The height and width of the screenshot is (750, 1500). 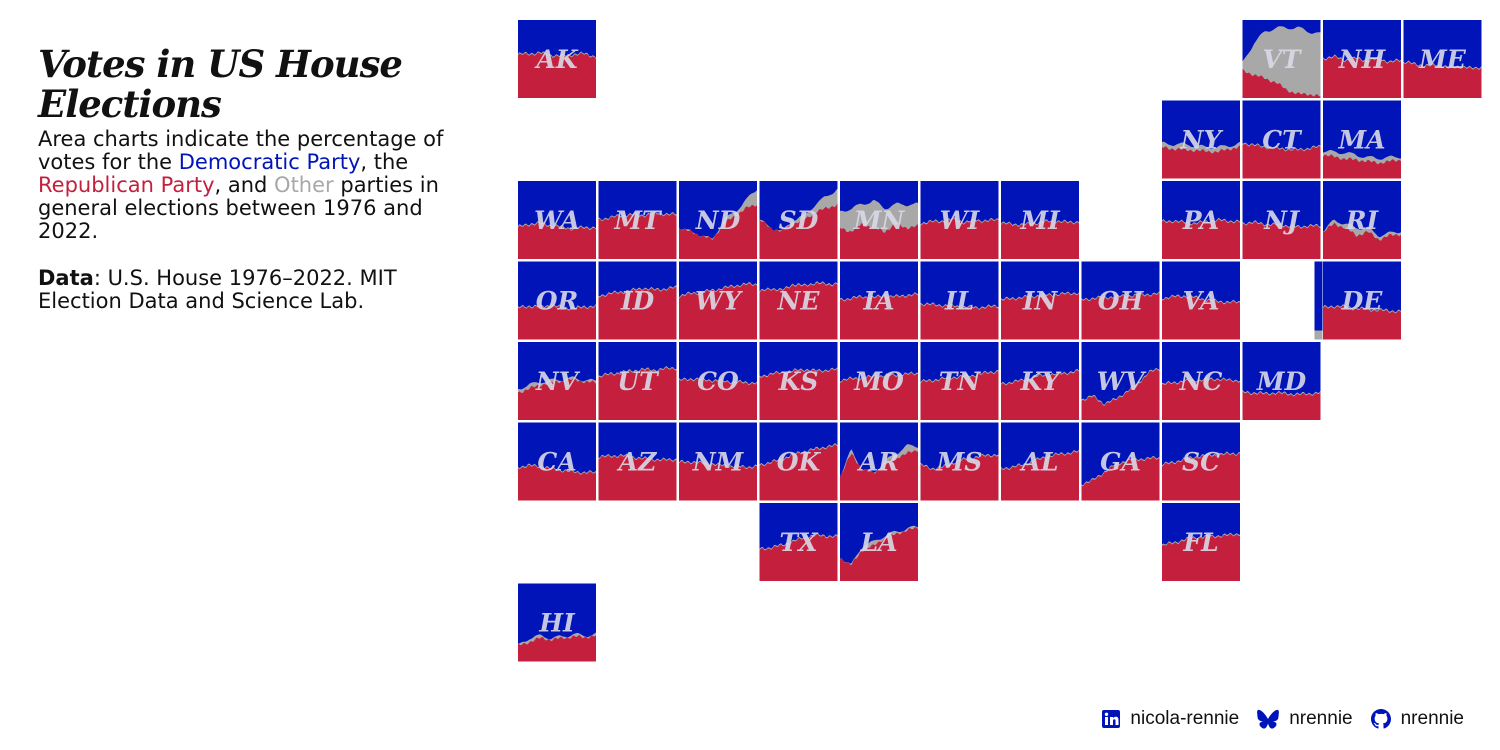 I want to click on github-link: nrennie, so click(x=1417, y=719).